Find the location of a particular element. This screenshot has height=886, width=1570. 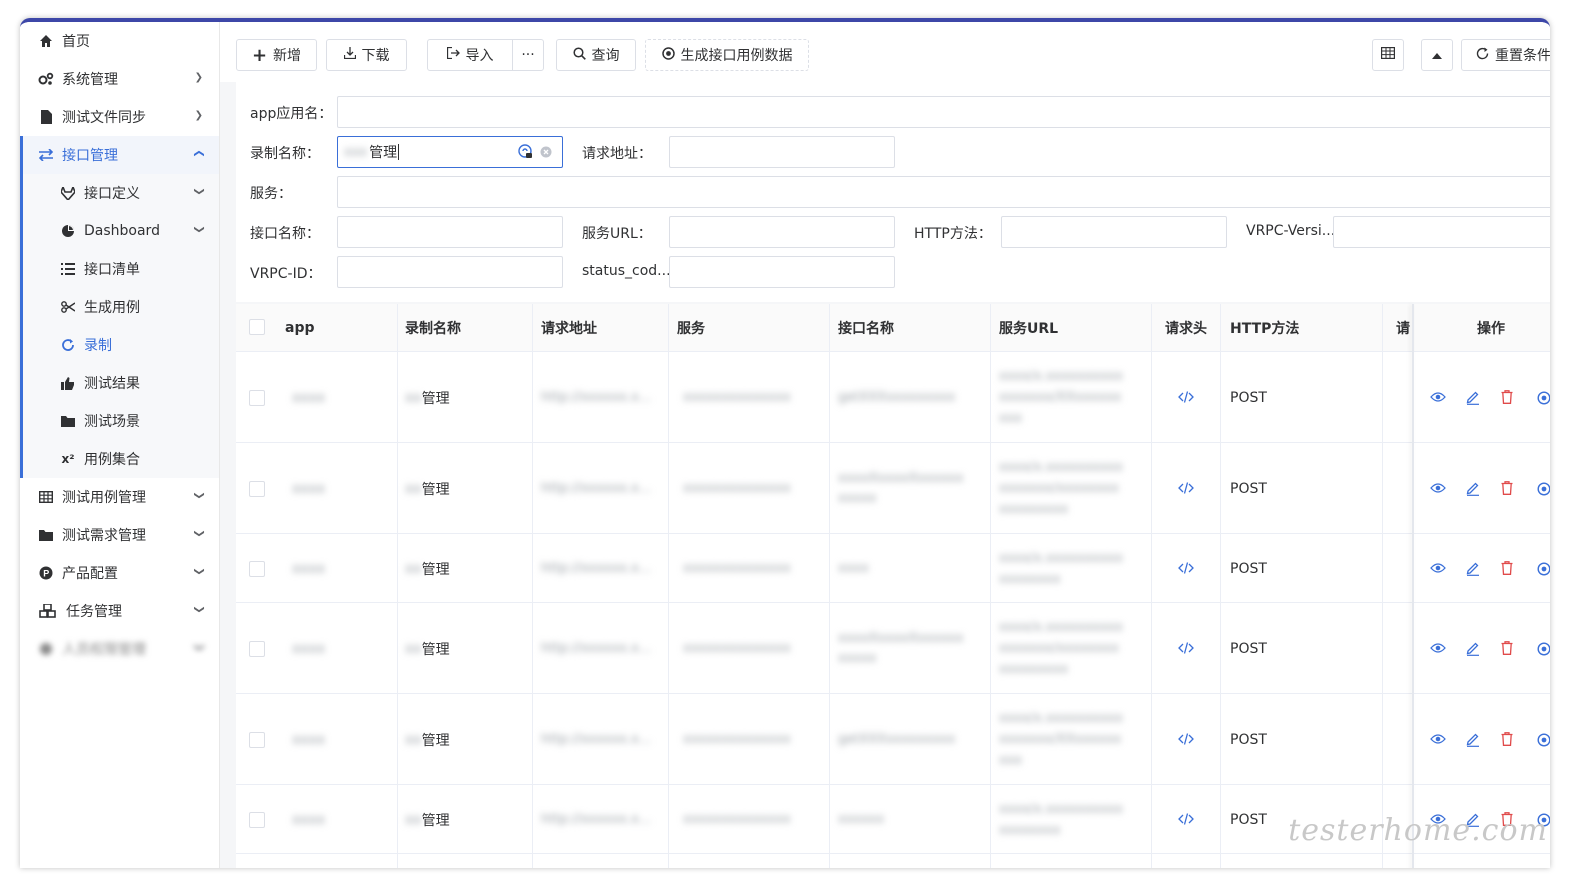

cell-interface-name: xxxxXxxxxXxxxxxx xxxxx is located at coordinates (901, 649).